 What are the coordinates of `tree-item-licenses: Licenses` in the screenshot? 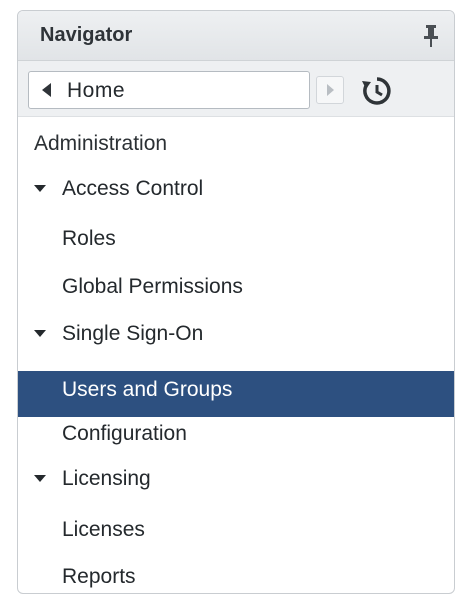 It's located at (236, 529).